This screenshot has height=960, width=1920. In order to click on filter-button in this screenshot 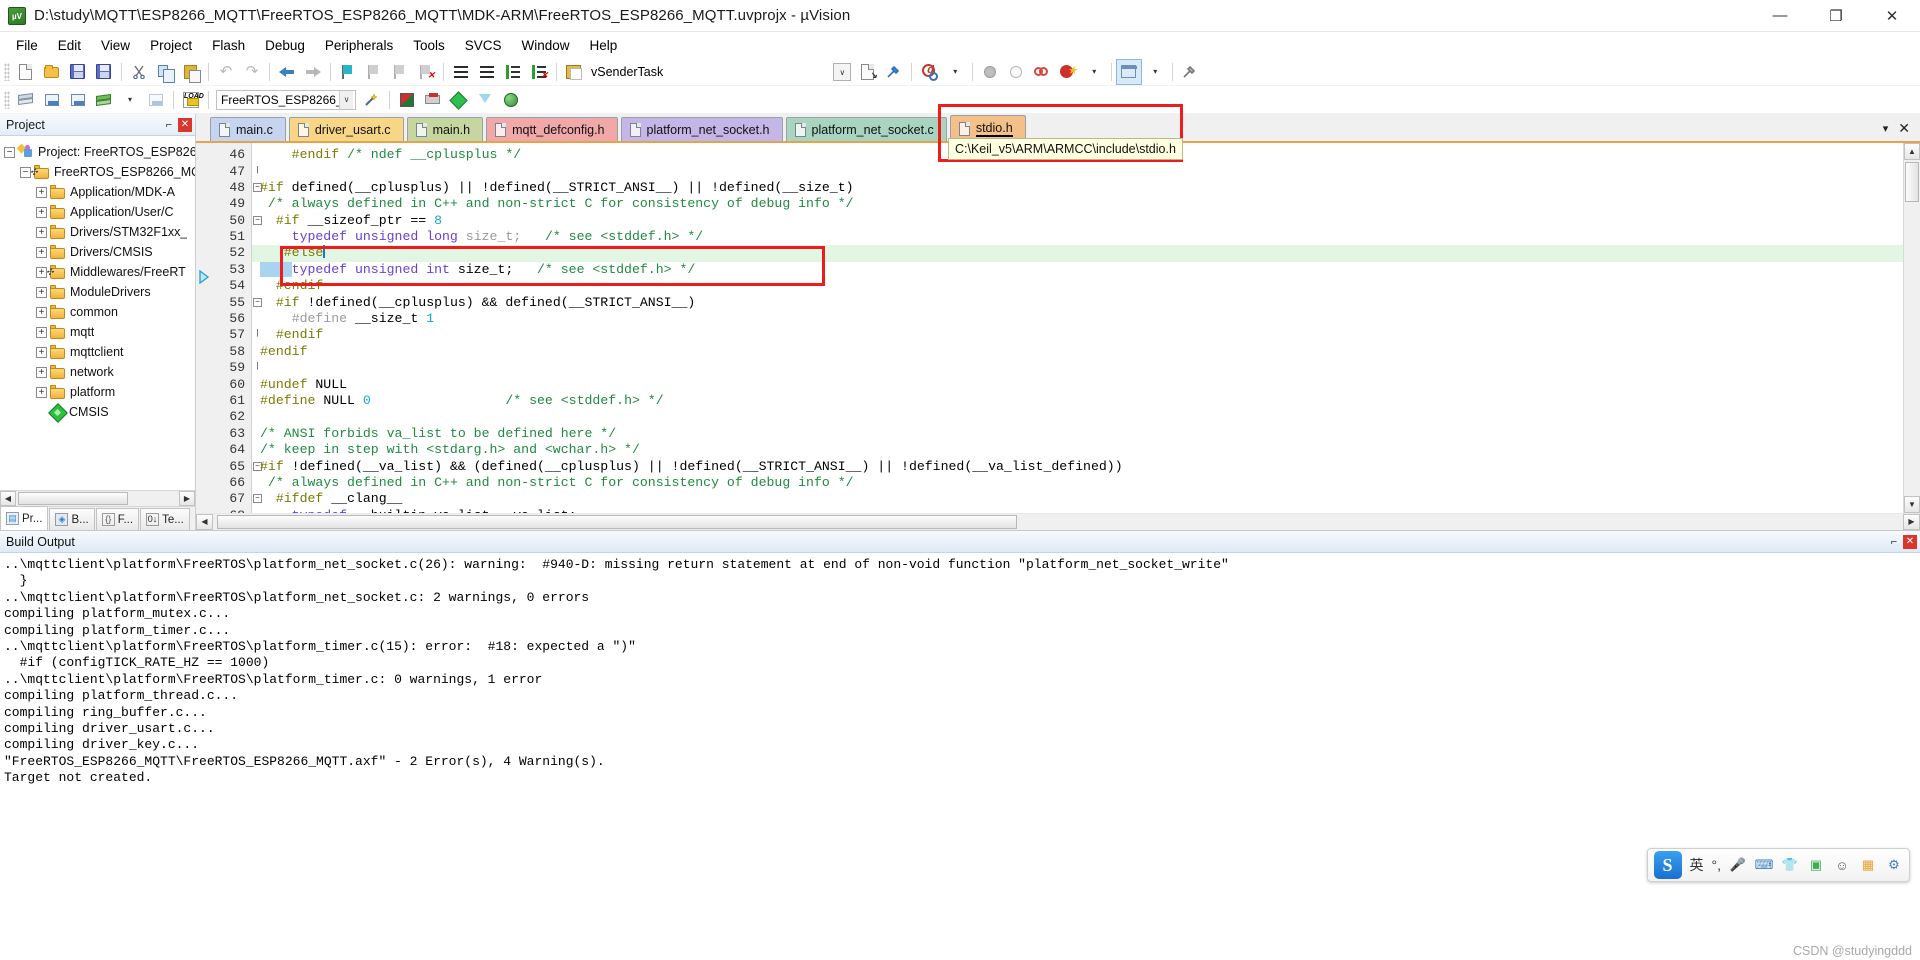, I will do `click(485, 100)`.